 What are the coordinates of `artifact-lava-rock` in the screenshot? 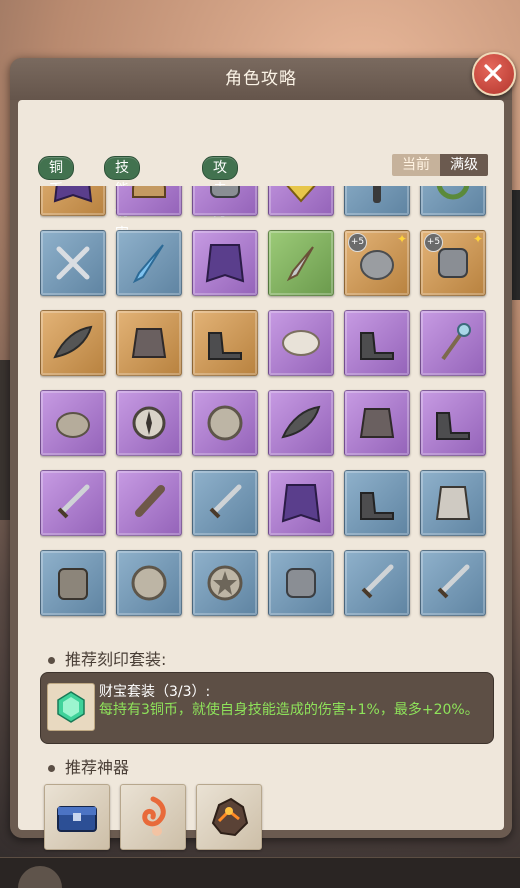 It's located at (229, 817).